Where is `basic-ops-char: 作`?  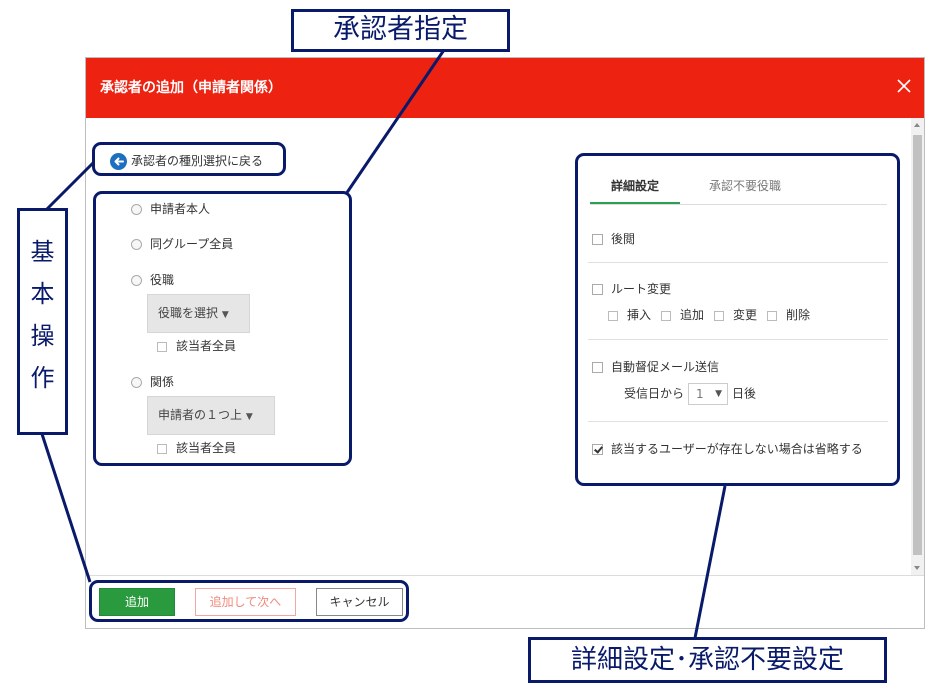 basic-ops-char: 作 is located at coordinates (42, 378).